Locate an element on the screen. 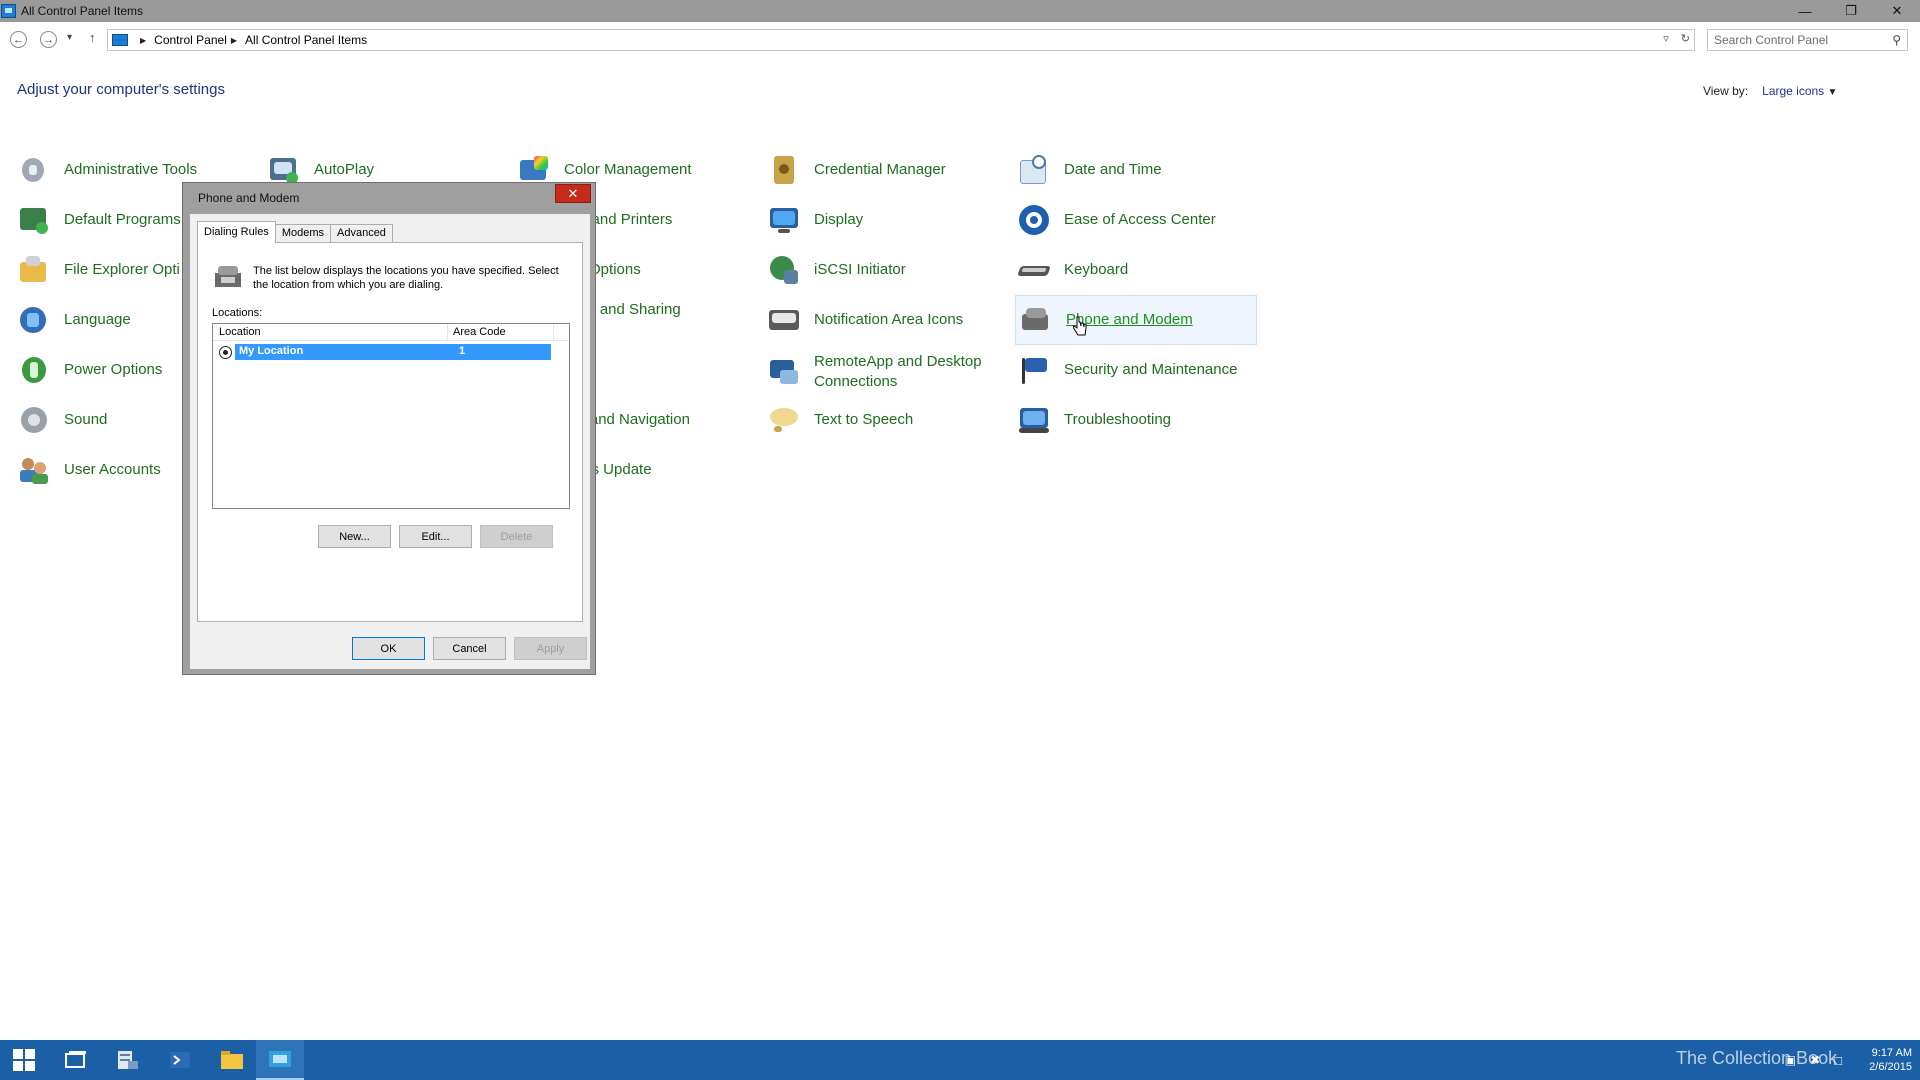 Image resolution: width=1920 pixels, height=1080 pixels. item-default-programs: Default Programs is located at coordinates (99, 220).